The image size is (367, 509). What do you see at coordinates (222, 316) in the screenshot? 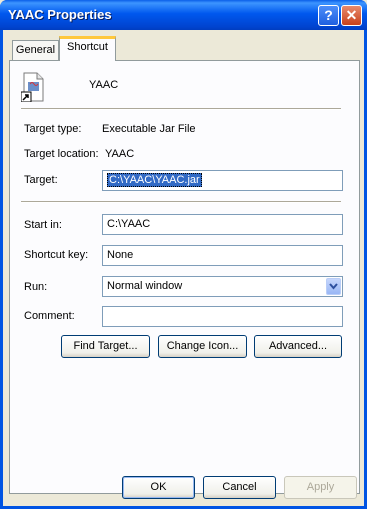
I see `comment-input` at bounding box center [222, 316].